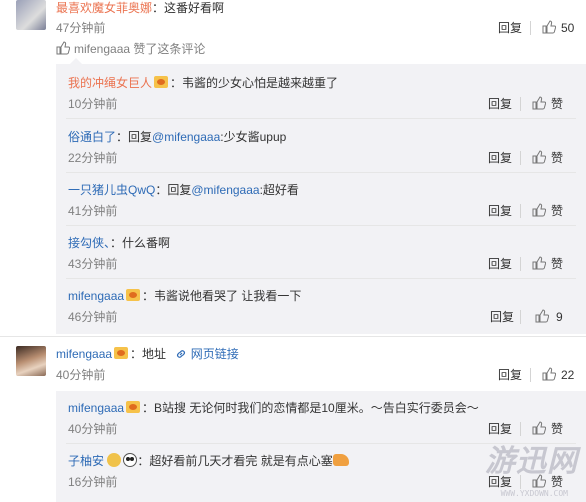 This screenshot has height=502, width=586. Describe the element at coordinates (111, 190) in the screenshot. I see `reply-user: 一只猪儿虫QwQ` at that location.